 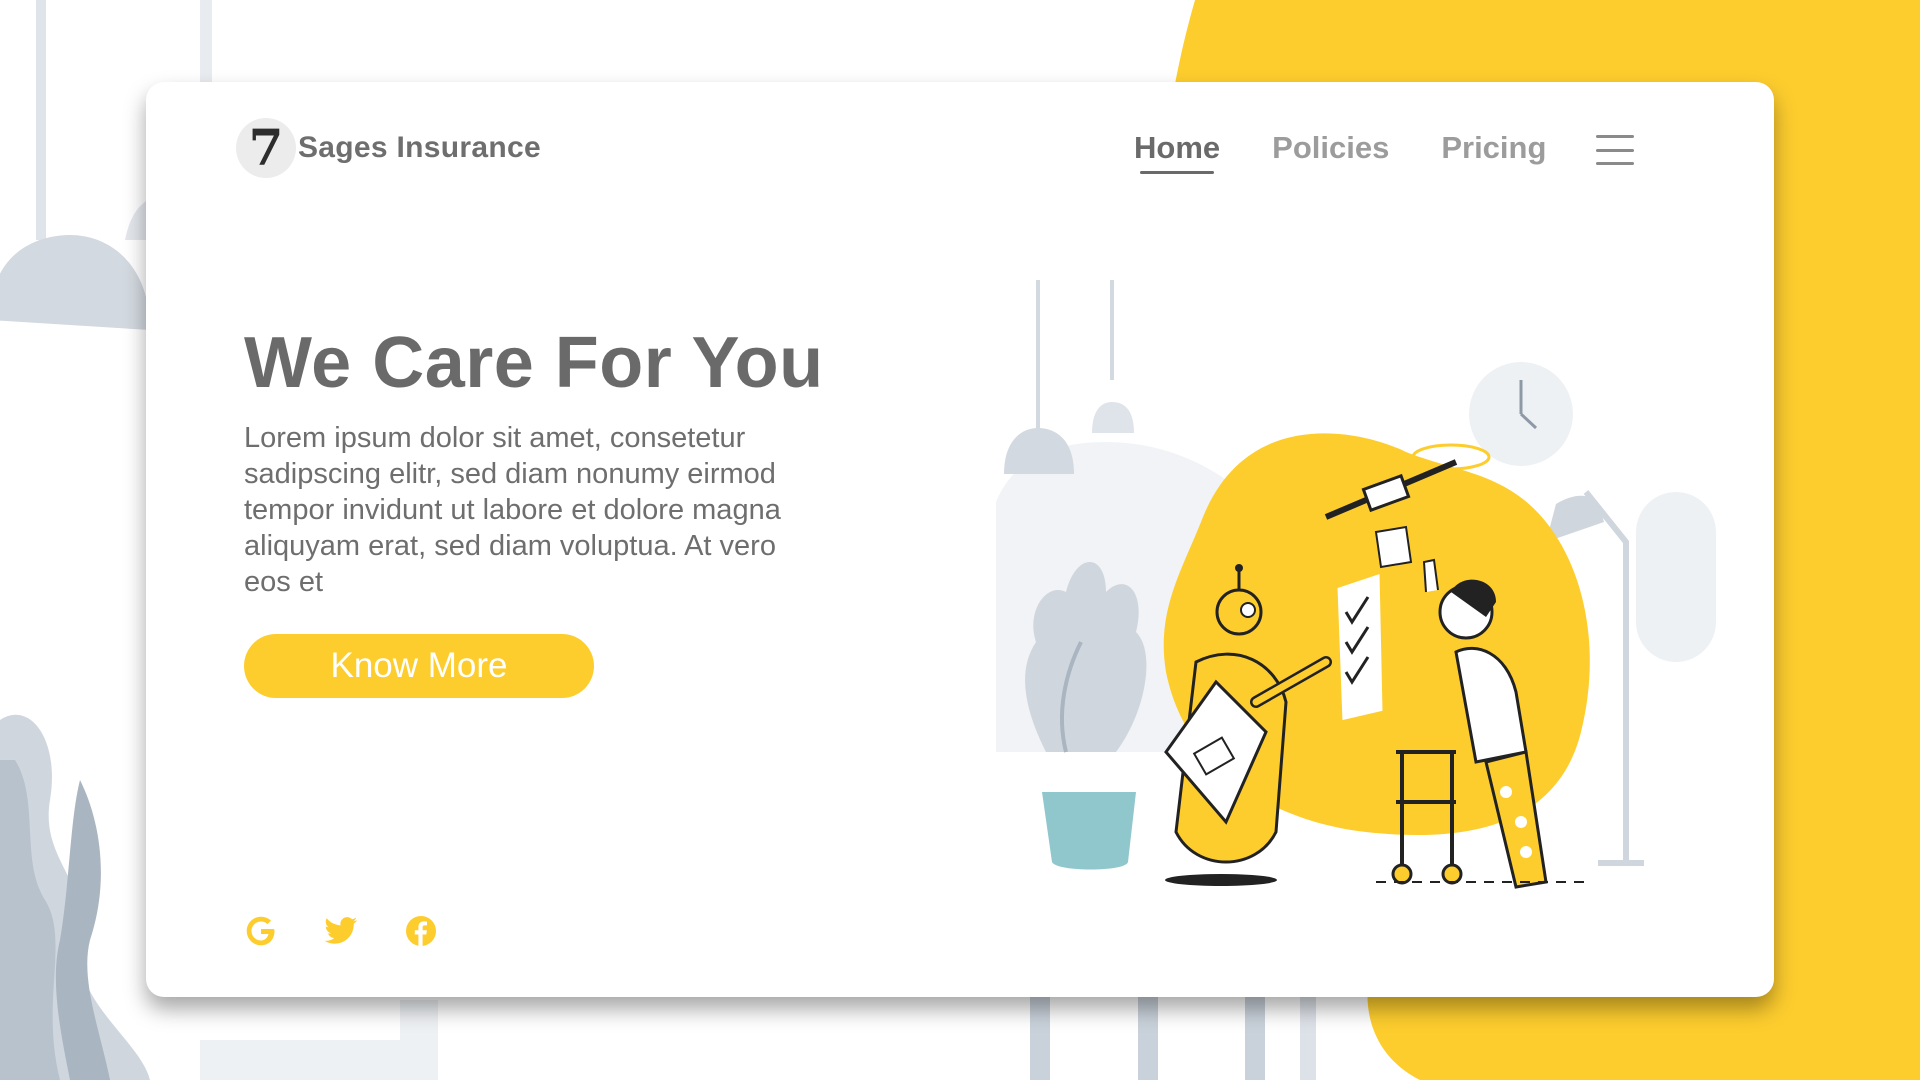 What do you see at coordinates (419, 666) in the screenshot?
I see `know-more-button: Know More` at bounding box center [419, 666].